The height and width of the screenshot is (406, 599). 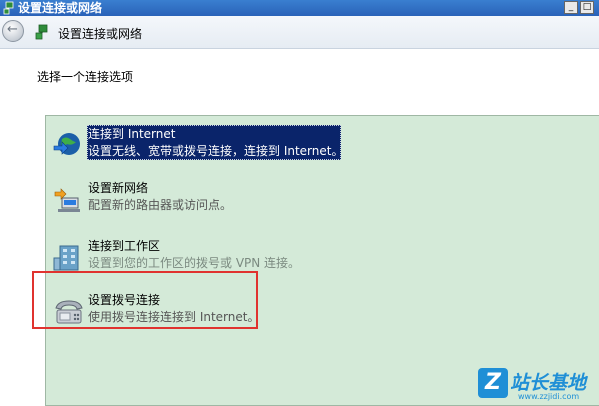 I want to click on back-button: ←, so click(x=13, y=31).